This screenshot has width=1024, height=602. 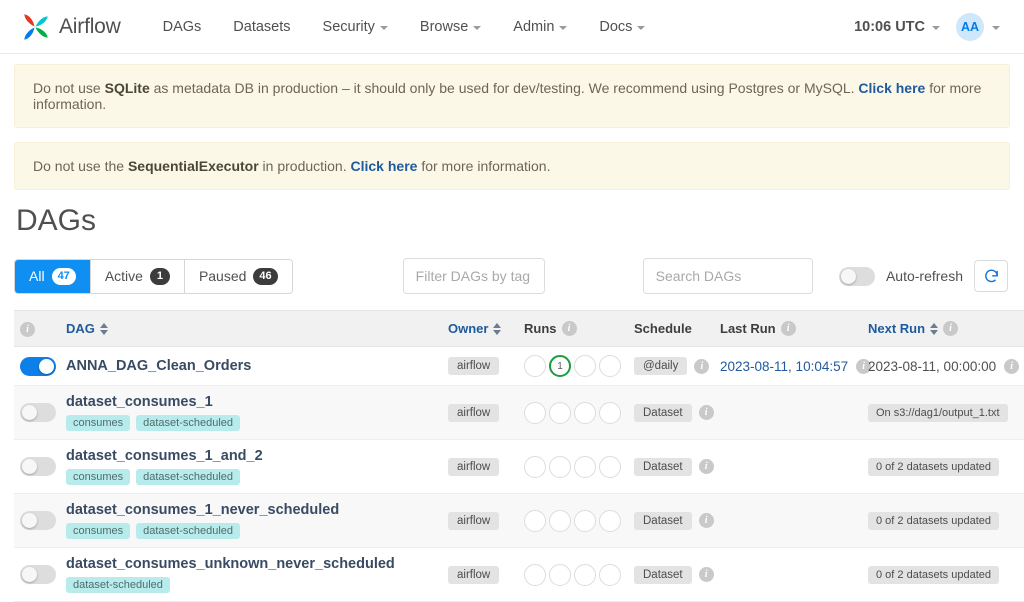 What do you see at coordinates (788, 574) in the screenshot?
I see `dag-last-run-cell` at bounding box center [788, 574].